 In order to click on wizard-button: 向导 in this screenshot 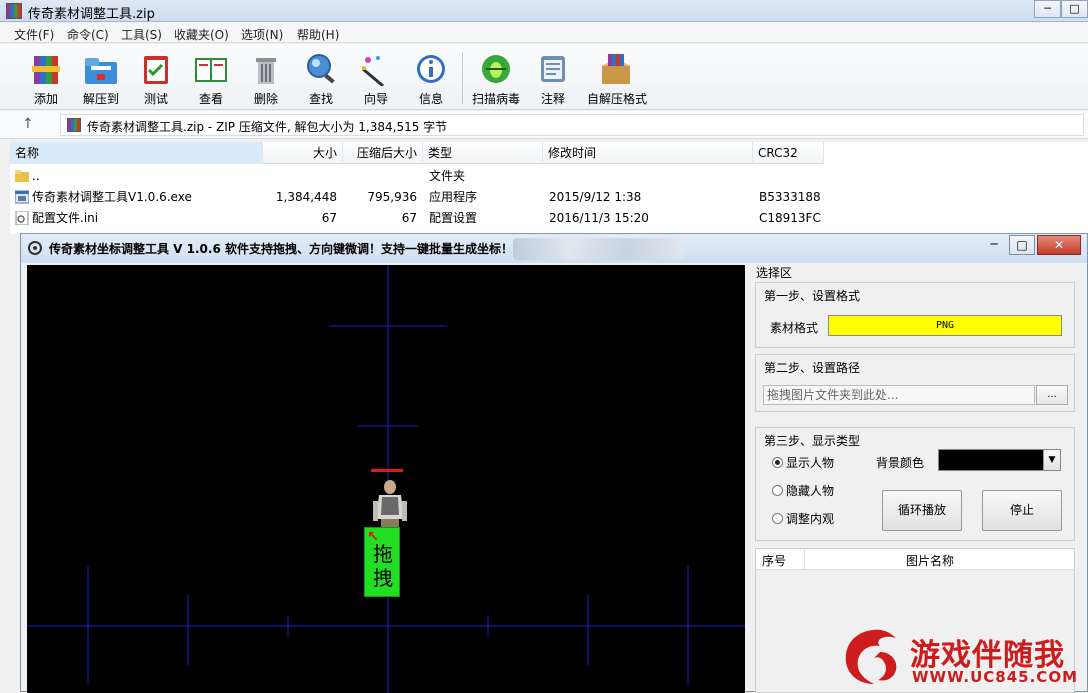, I will do `click(376, 78)`.